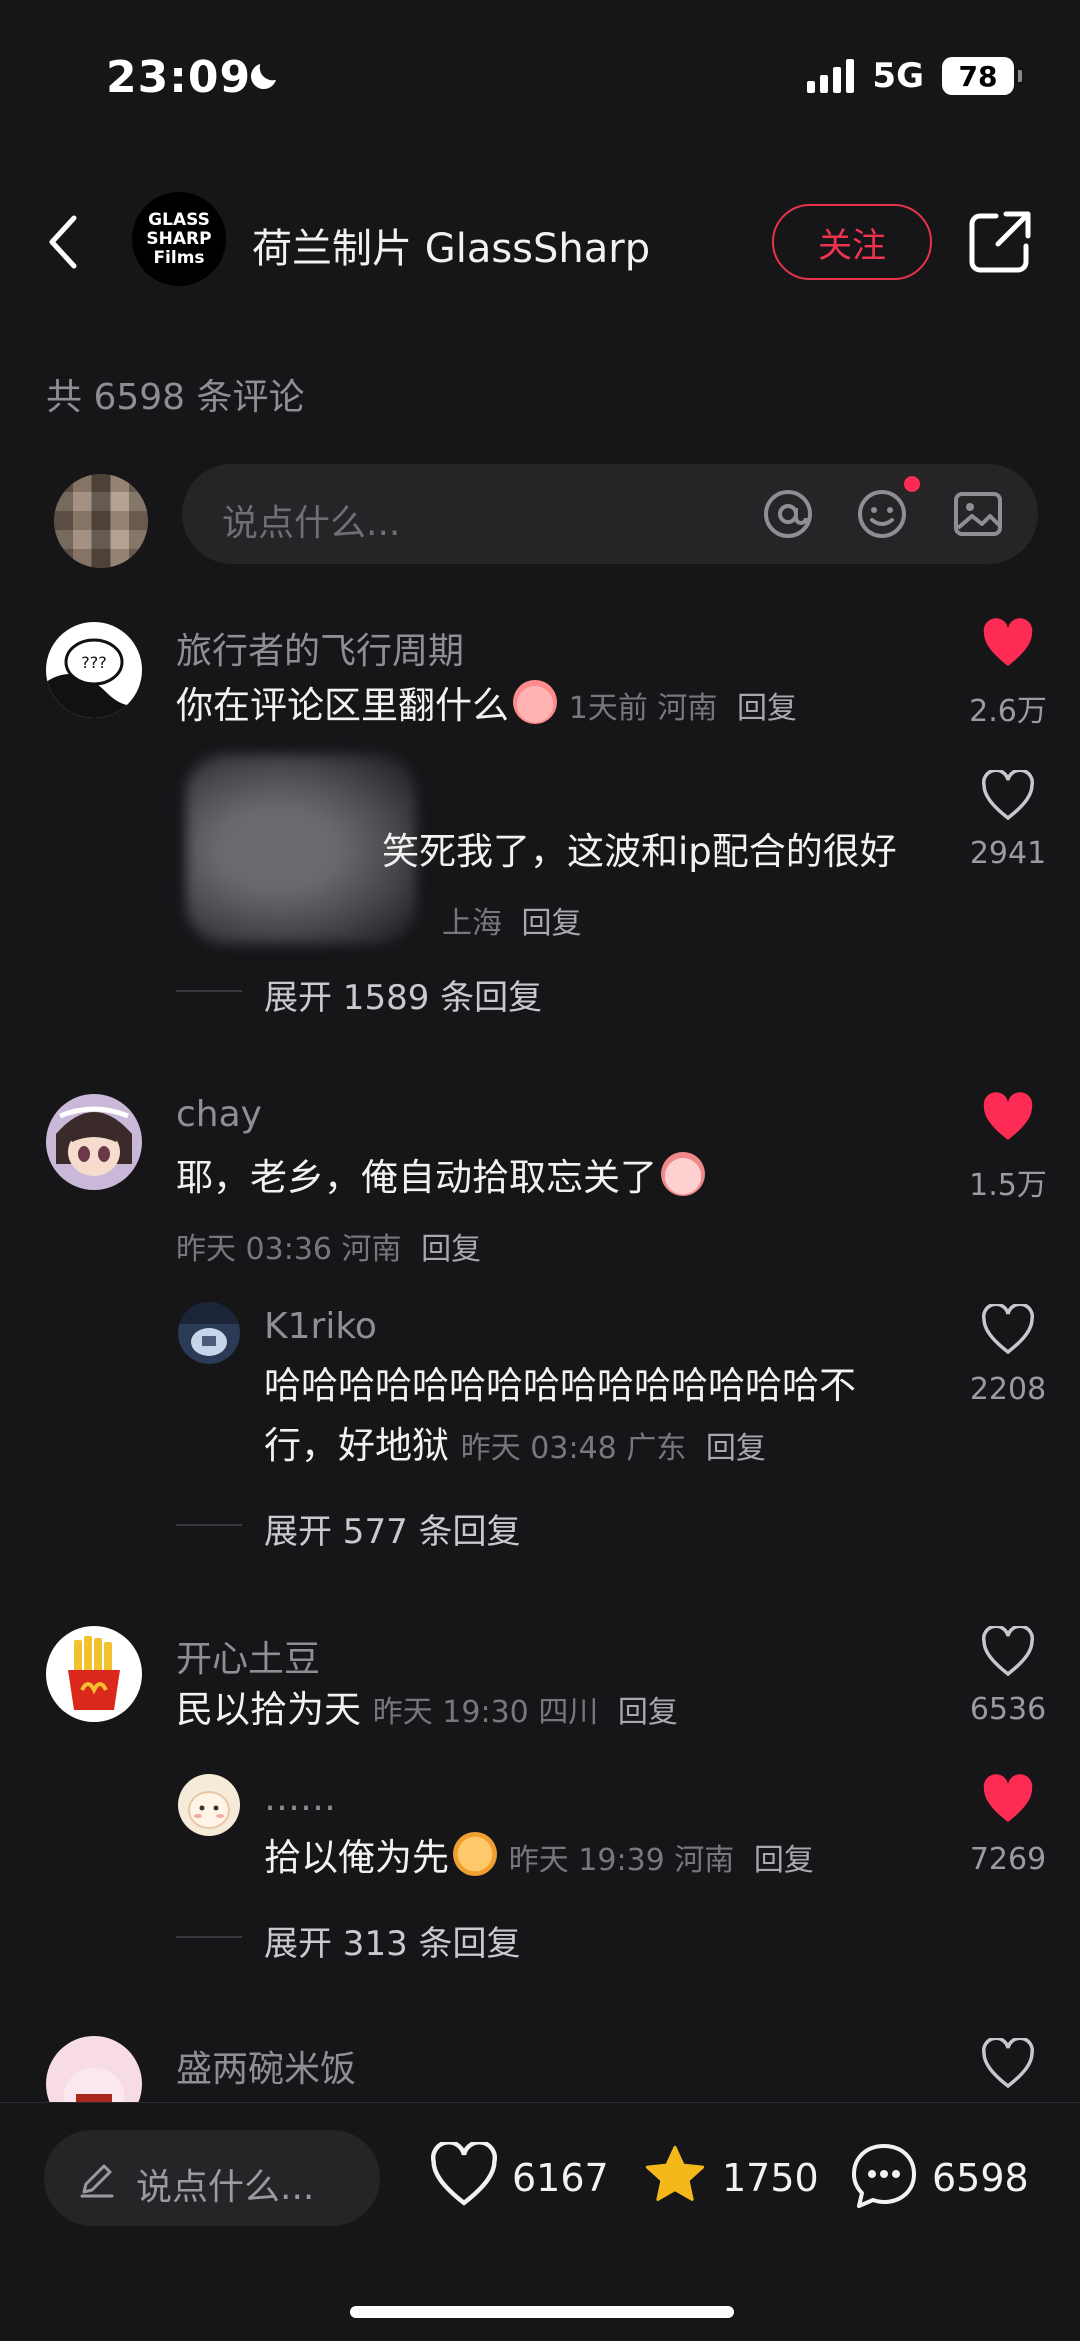 This screenshot has width=1080, height=2341. Describe the element at coordinates (175, 397) in the screenshot. I see `comment-count: 共 6598 条评论` at that location.